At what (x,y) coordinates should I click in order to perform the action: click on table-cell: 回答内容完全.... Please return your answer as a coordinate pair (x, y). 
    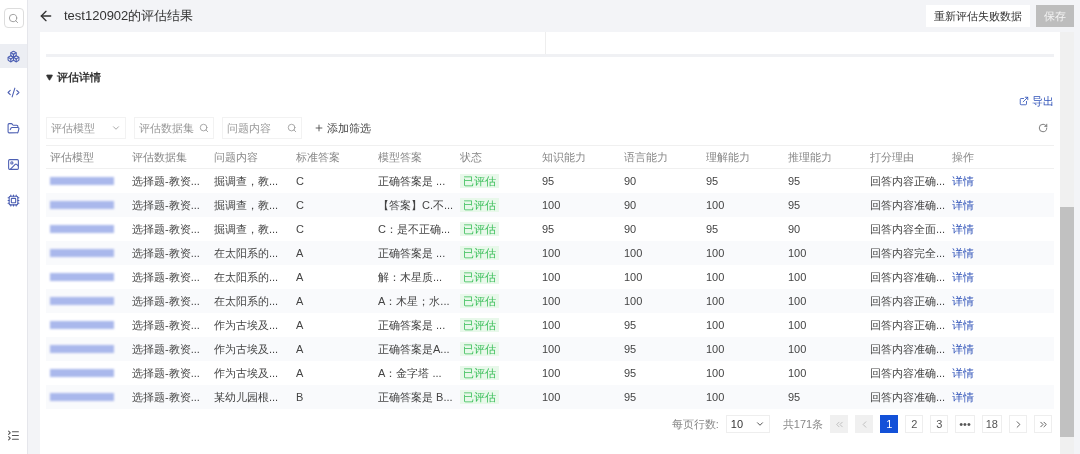
    Looking at the image, I should click on (908, 252).